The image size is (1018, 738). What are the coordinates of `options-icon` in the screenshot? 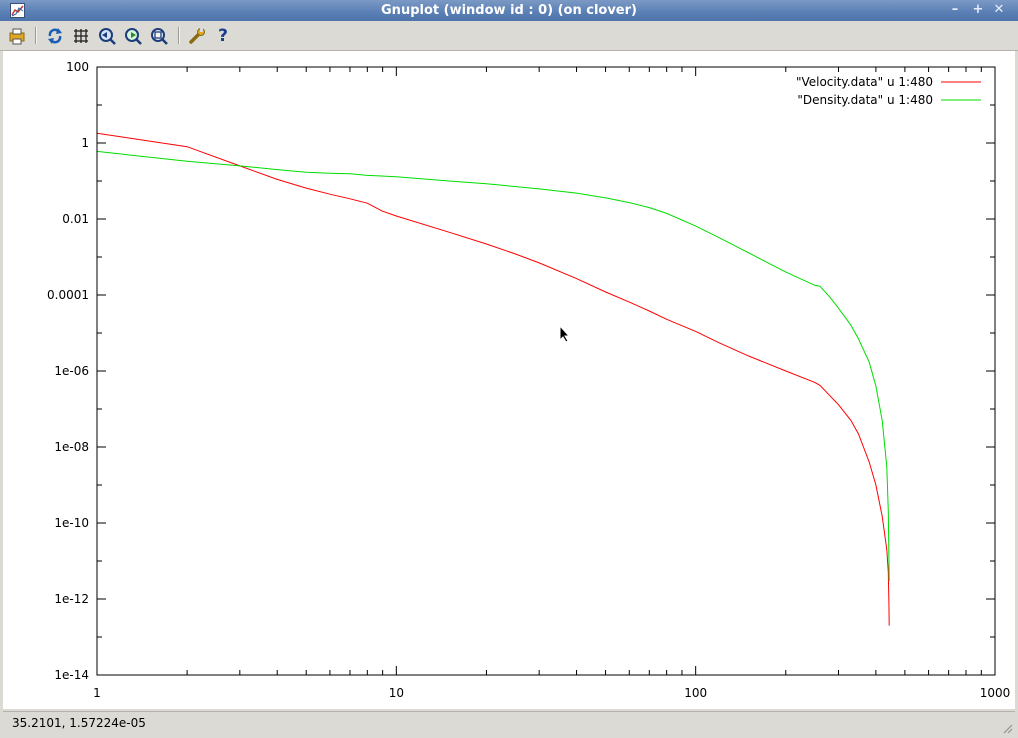 It's located at (197, 36).